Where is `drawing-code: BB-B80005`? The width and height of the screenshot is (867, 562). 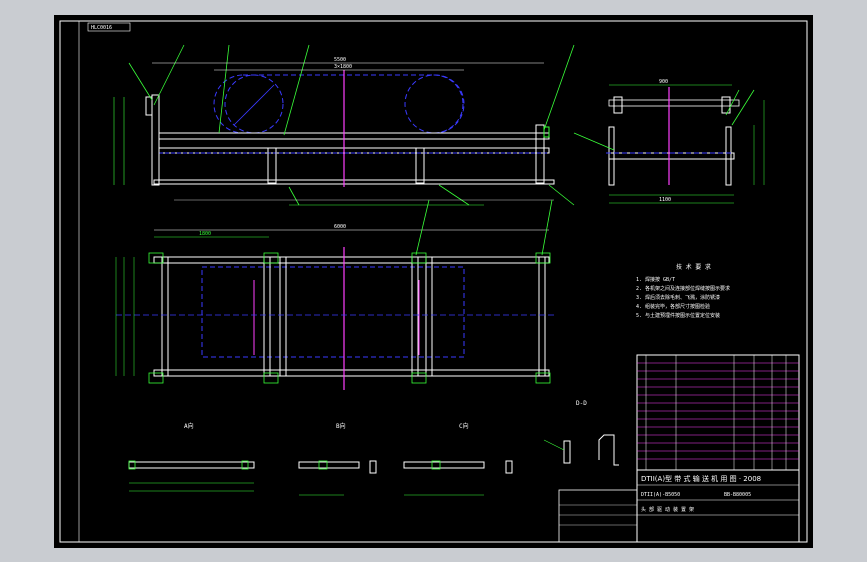 drawing-code: BB-B80005 is located at coordinates (737, 495).